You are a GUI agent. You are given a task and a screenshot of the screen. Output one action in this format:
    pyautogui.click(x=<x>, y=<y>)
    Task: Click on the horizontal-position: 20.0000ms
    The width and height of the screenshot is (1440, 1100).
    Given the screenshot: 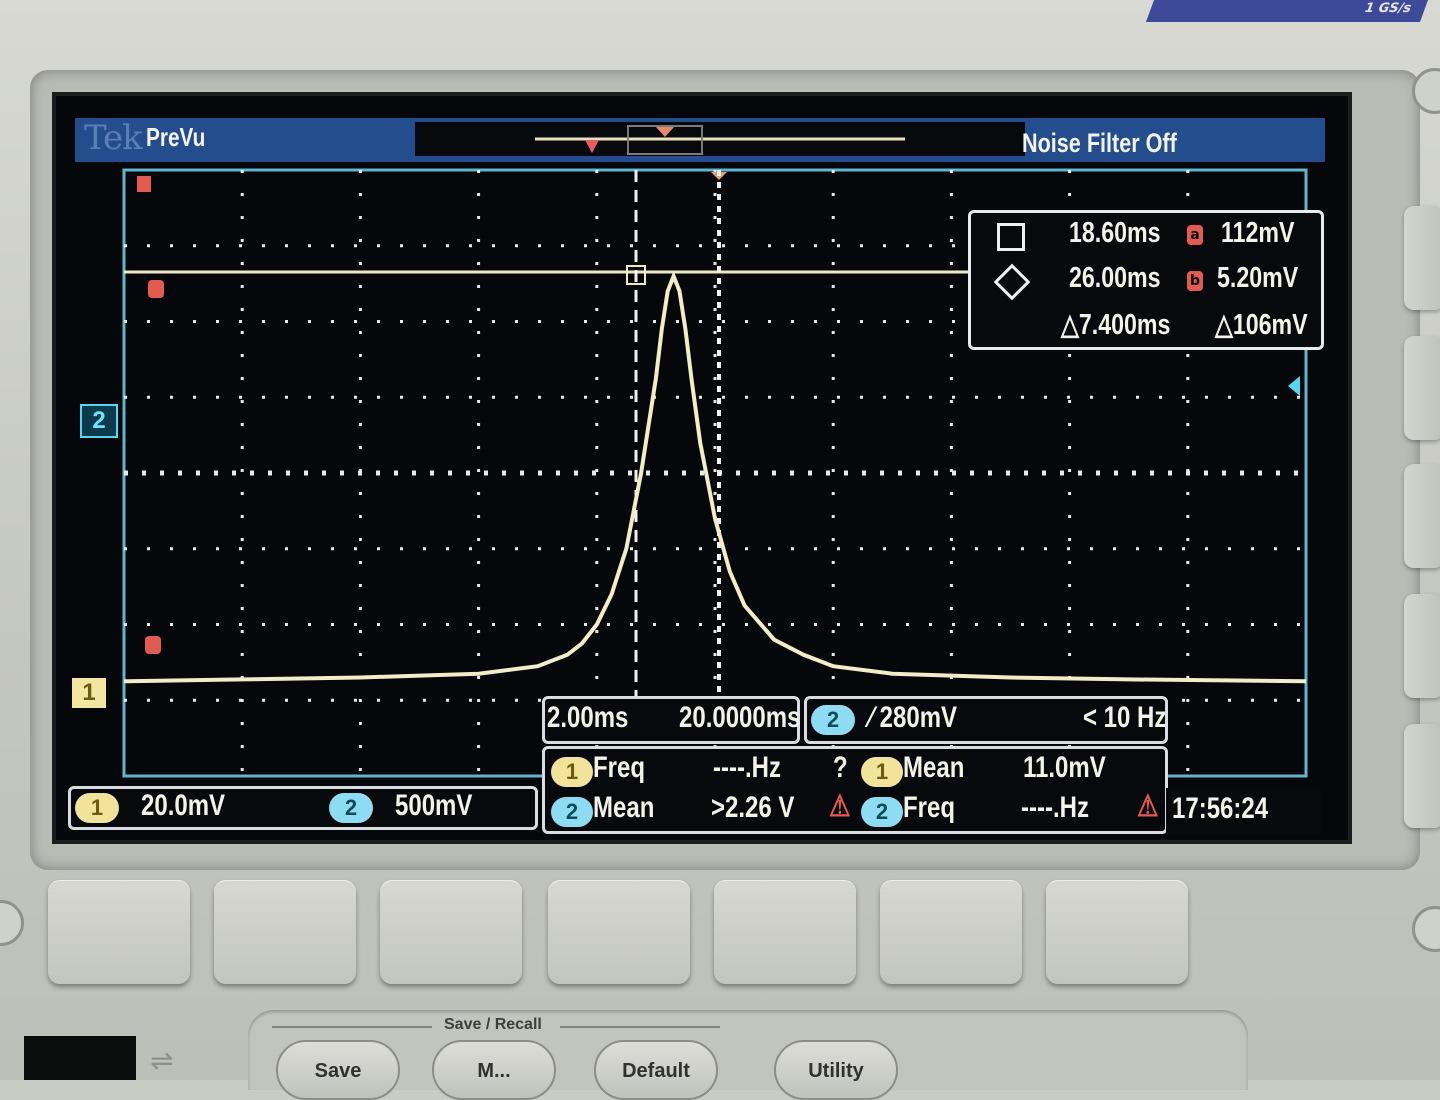 What is the action you would take?
    pyautogui.click(x=739, y=718)
    